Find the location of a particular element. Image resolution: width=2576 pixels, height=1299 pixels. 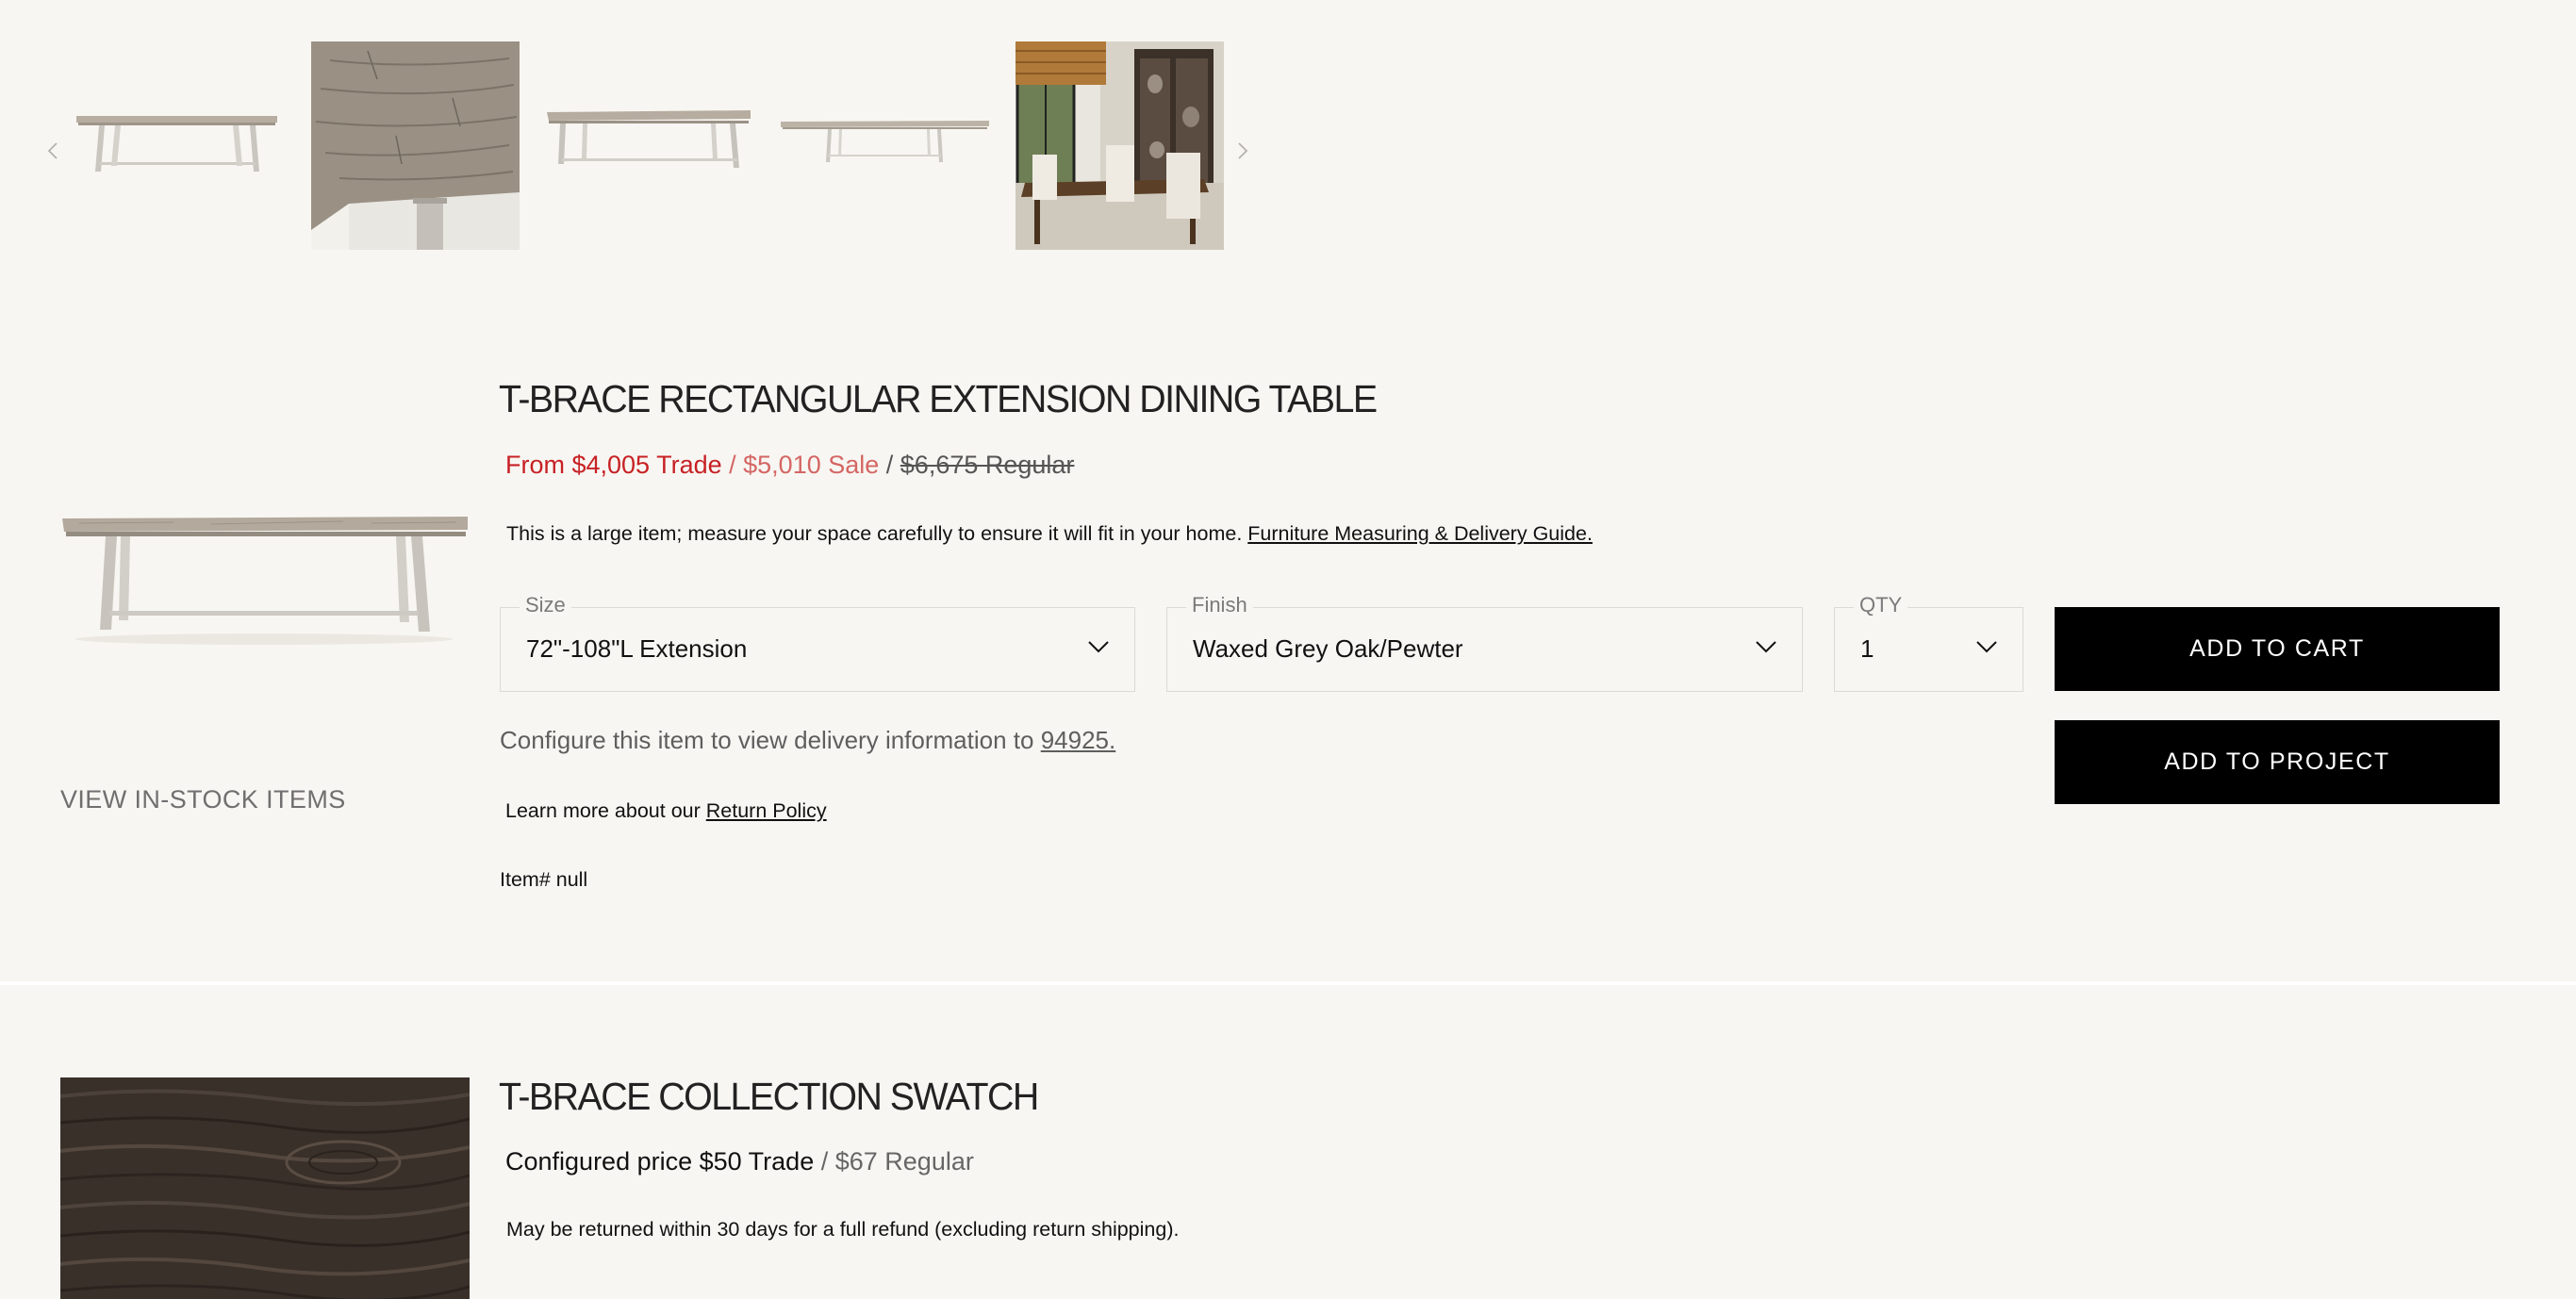

table-closeup-image is located at coordinates (415, 145).